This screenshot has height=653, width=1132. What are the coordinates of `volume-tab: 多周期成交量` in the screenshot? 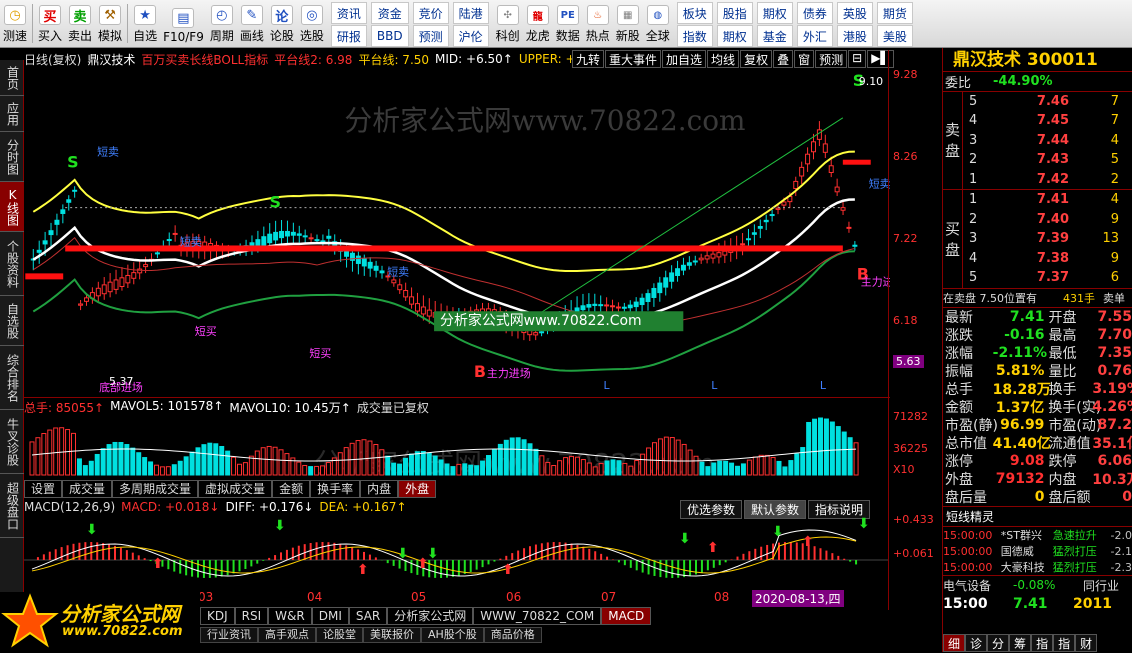 It's located at (155, 489).